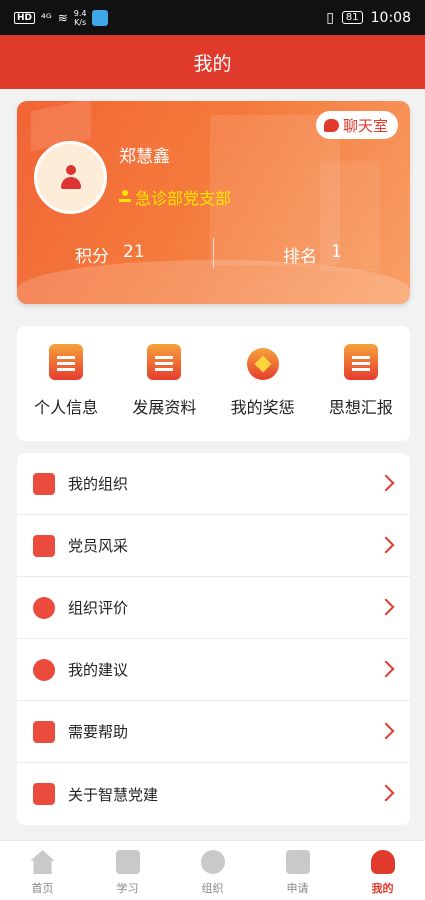  Describe the element at coordinates (127, 862) in the screenshot. I see `book-icon` at that location.